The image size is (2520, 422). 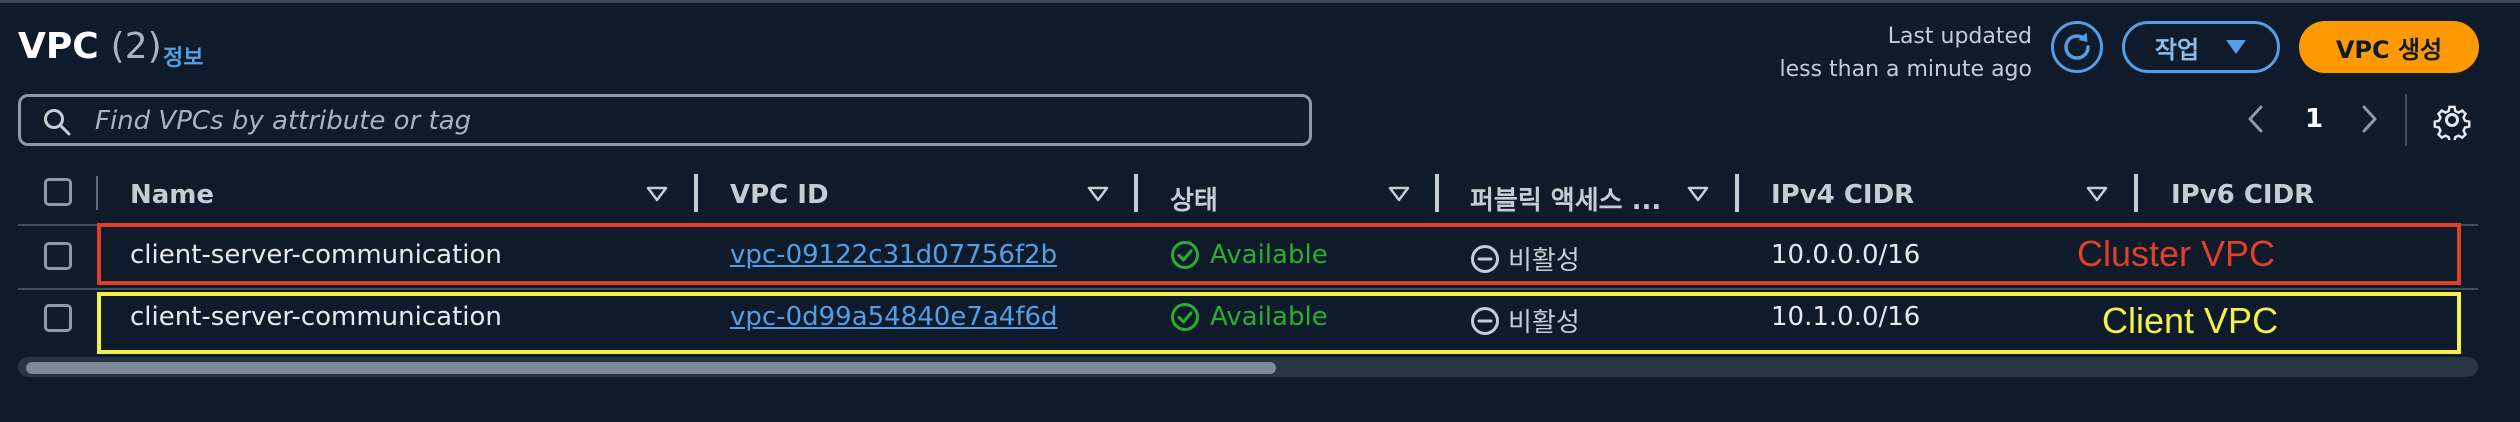 What do you see at coordinates (695, 121) in the screenshot?
I see `search-input` at bounding box center [695, 121].